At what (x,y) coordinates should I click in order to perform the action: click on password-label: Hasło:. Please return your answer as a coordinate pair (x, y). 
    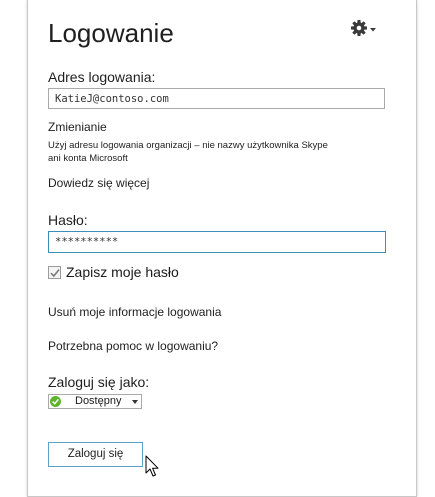
    Looking at the image, I should click on (68, 220).